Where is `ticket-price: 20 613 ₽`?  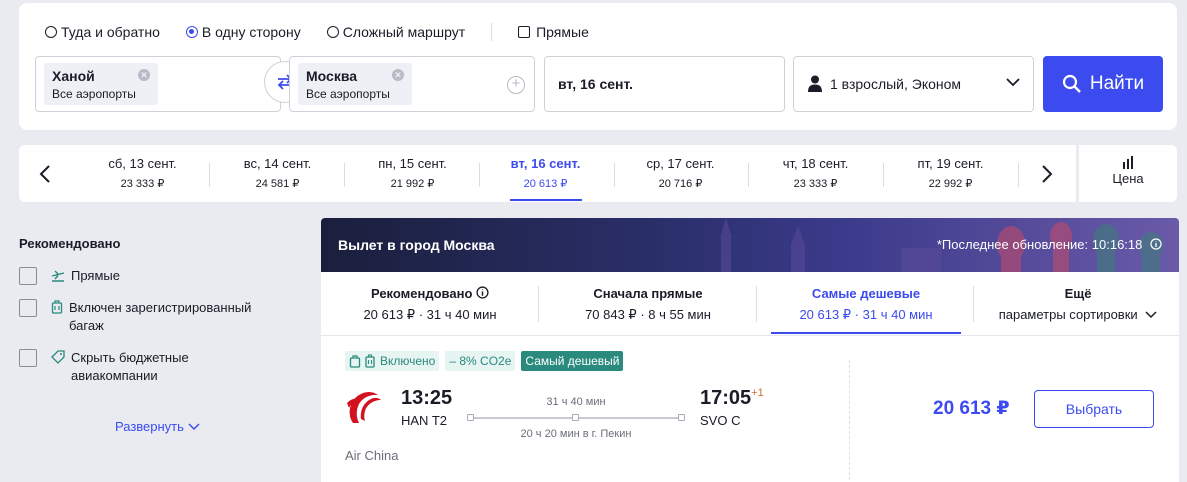 ticket-price: 20 613 ₽ is located at coordinates (971, 408).